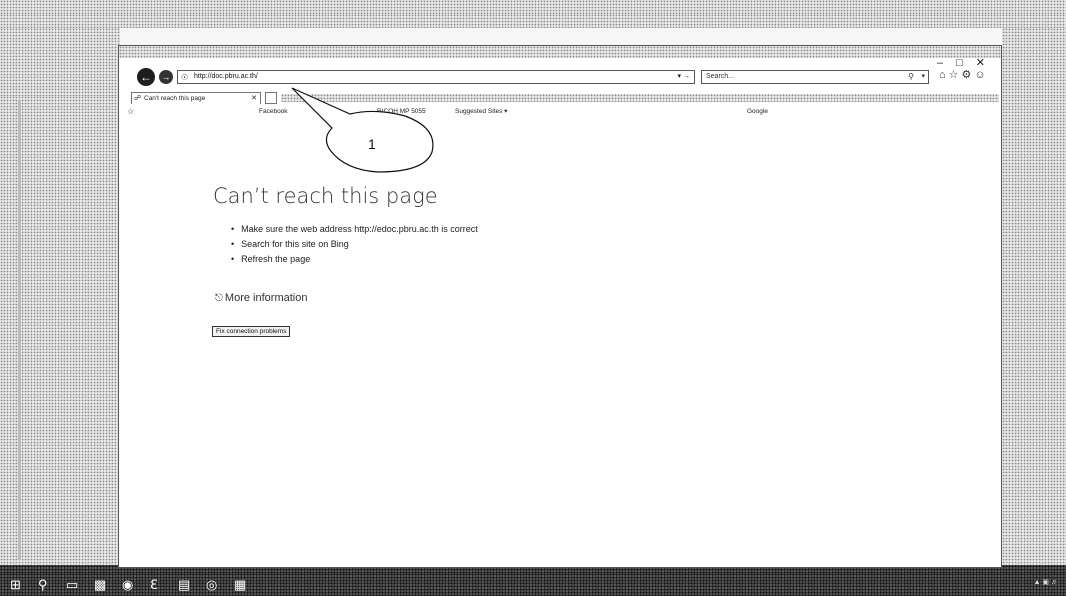 This screenshot has width=1066, height=596. I want to click on callout-bubble, so click(362, 130).